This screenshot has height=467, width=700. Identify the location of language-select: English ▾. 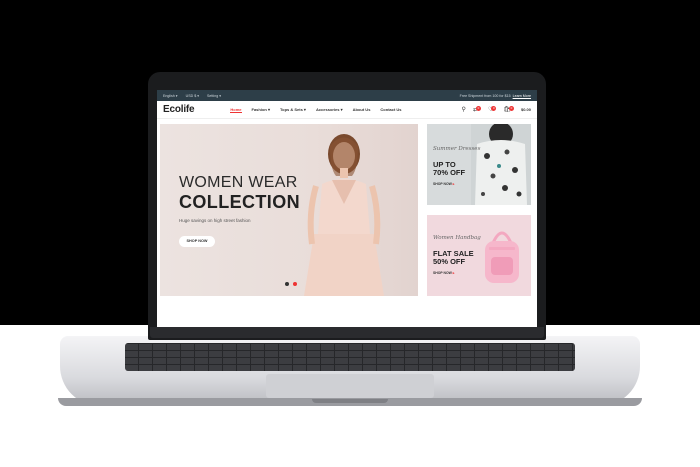
(170, 96).